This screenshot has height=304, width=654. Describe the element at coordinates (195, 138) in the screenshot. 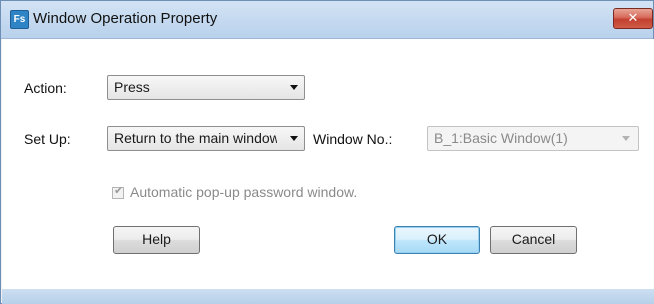

I see `setup-value: Return to the main window` at that location.